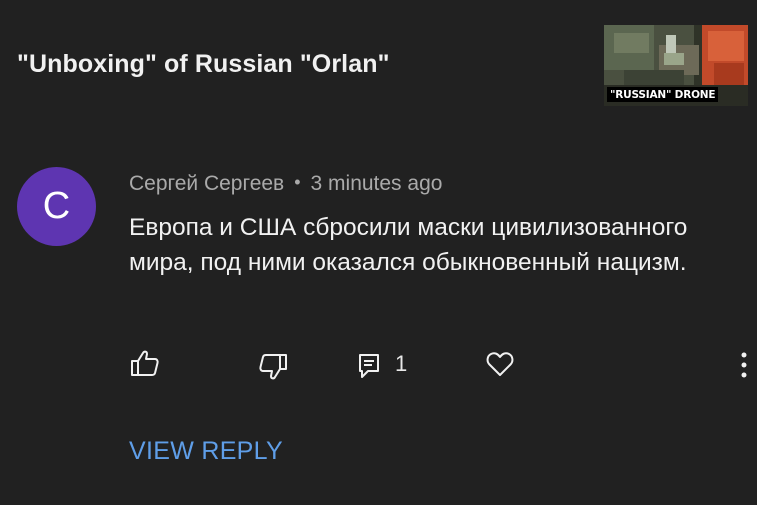  I want to click on more-vert-icon, so click(744, 365).